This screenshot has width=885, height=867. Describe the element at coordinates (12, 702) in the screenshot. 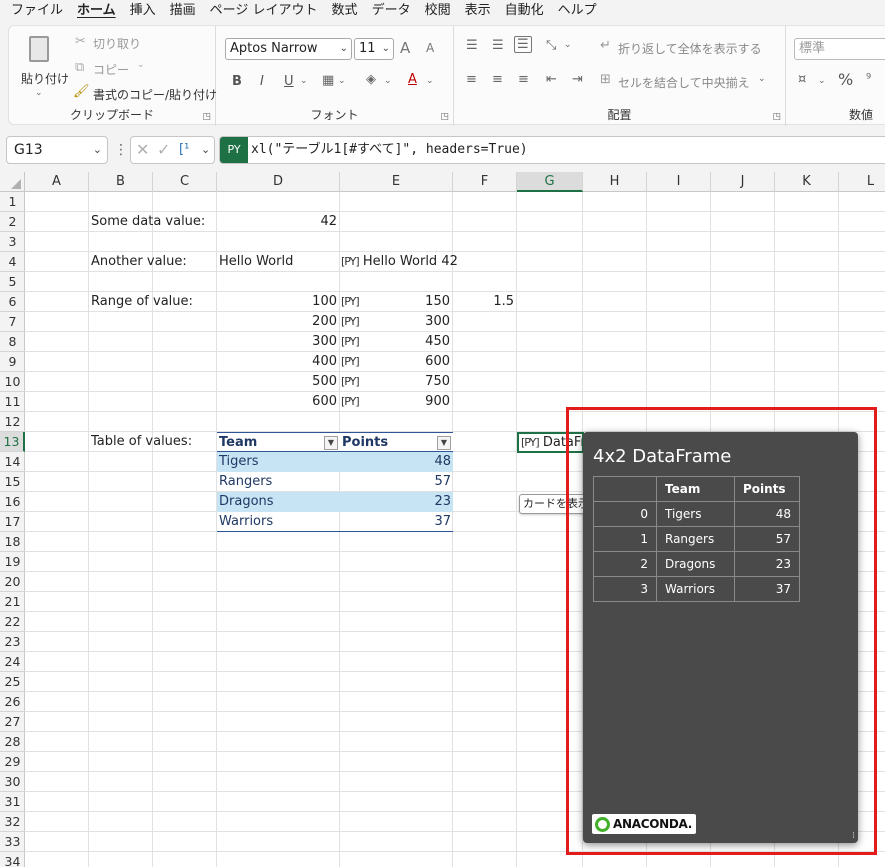

I see `row-header: 26` at that location.